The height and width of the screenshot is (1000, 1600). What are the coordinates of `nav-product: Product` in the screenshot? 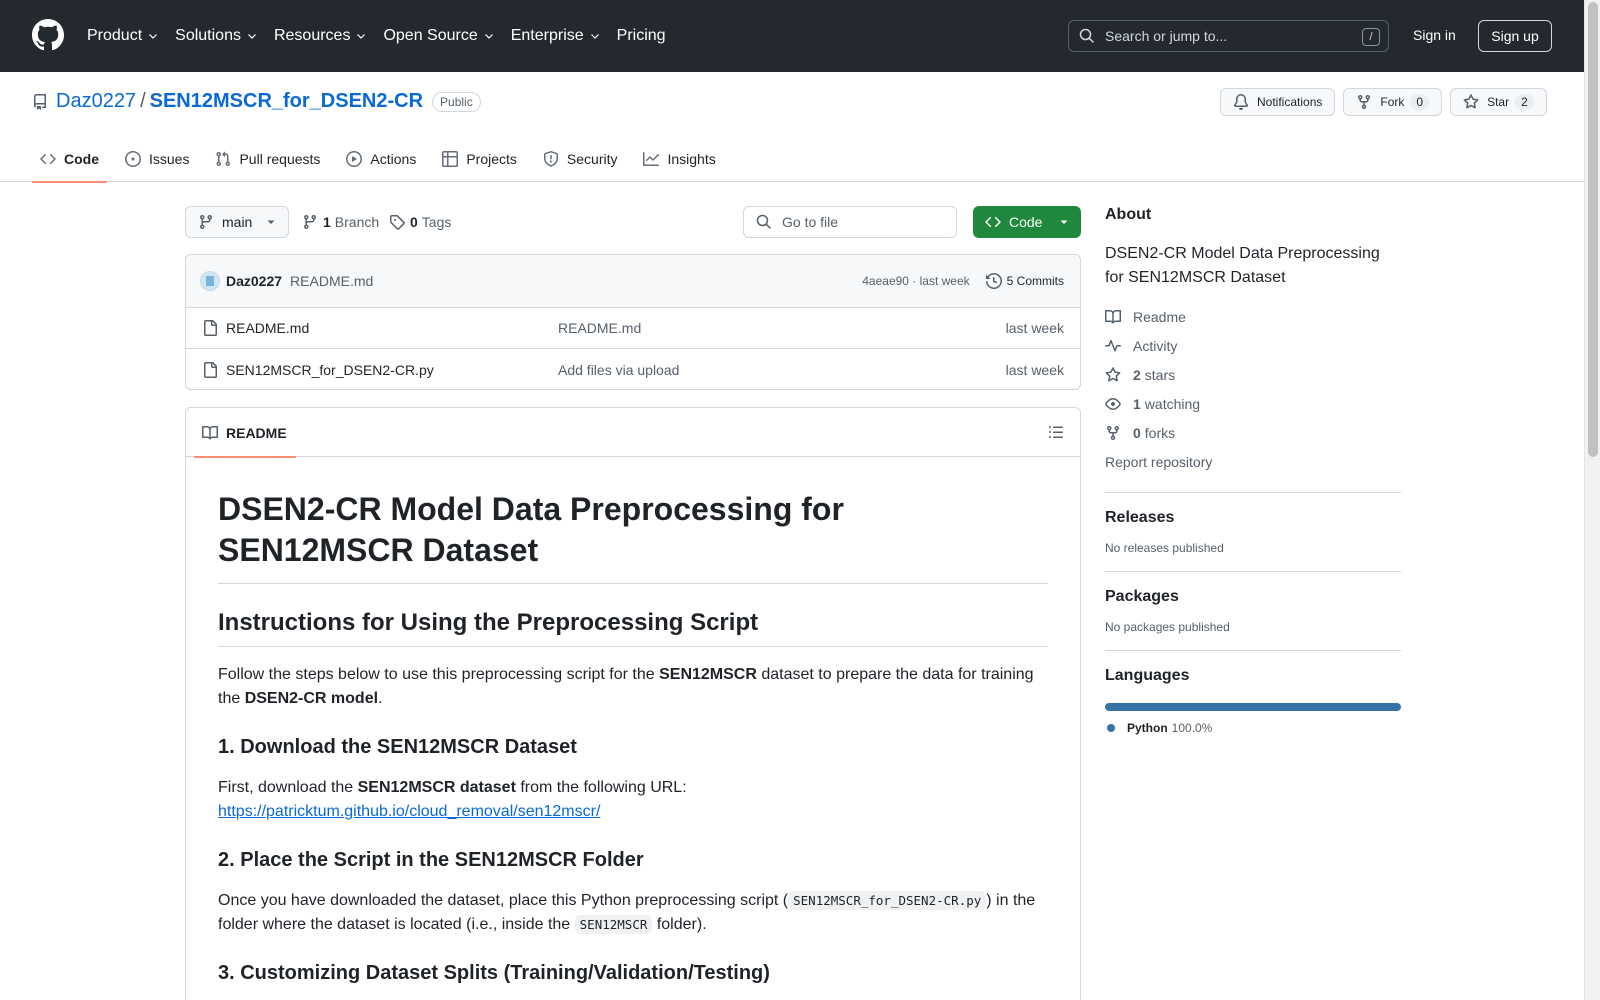 It's located at (123, 36).